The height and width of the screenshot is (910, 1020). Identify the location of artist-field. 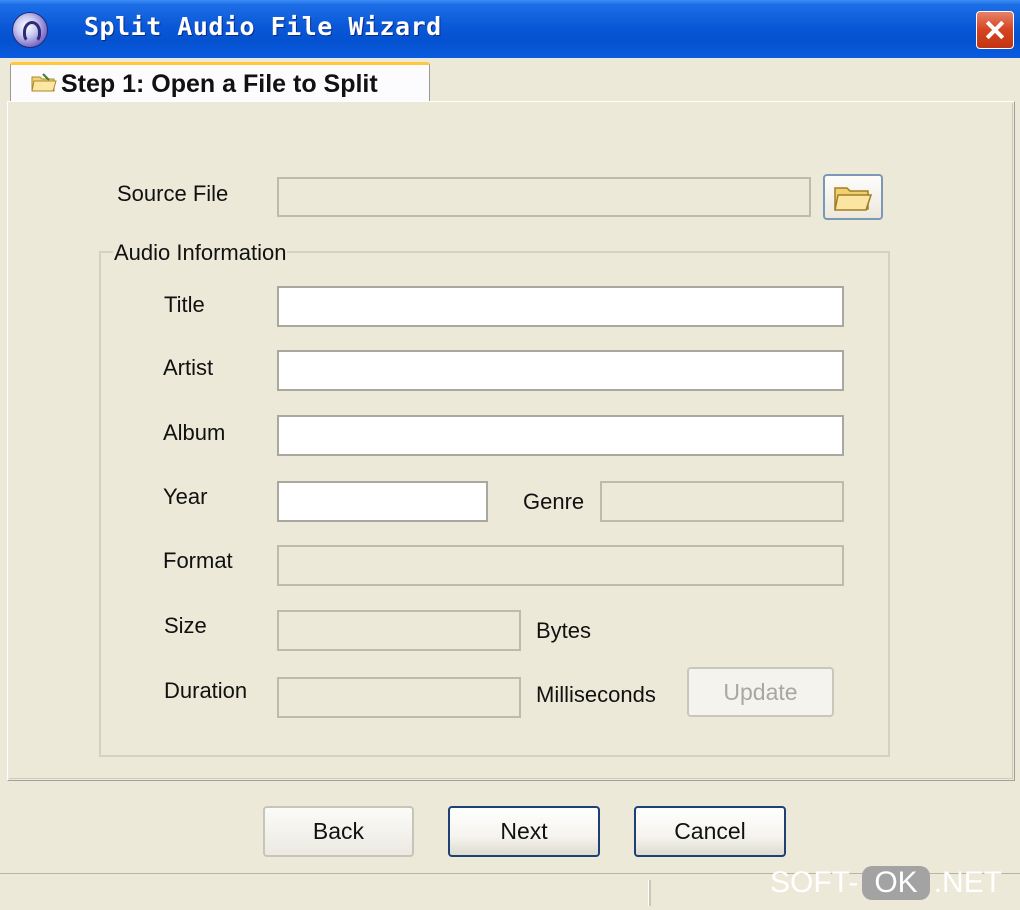
(560, 370).